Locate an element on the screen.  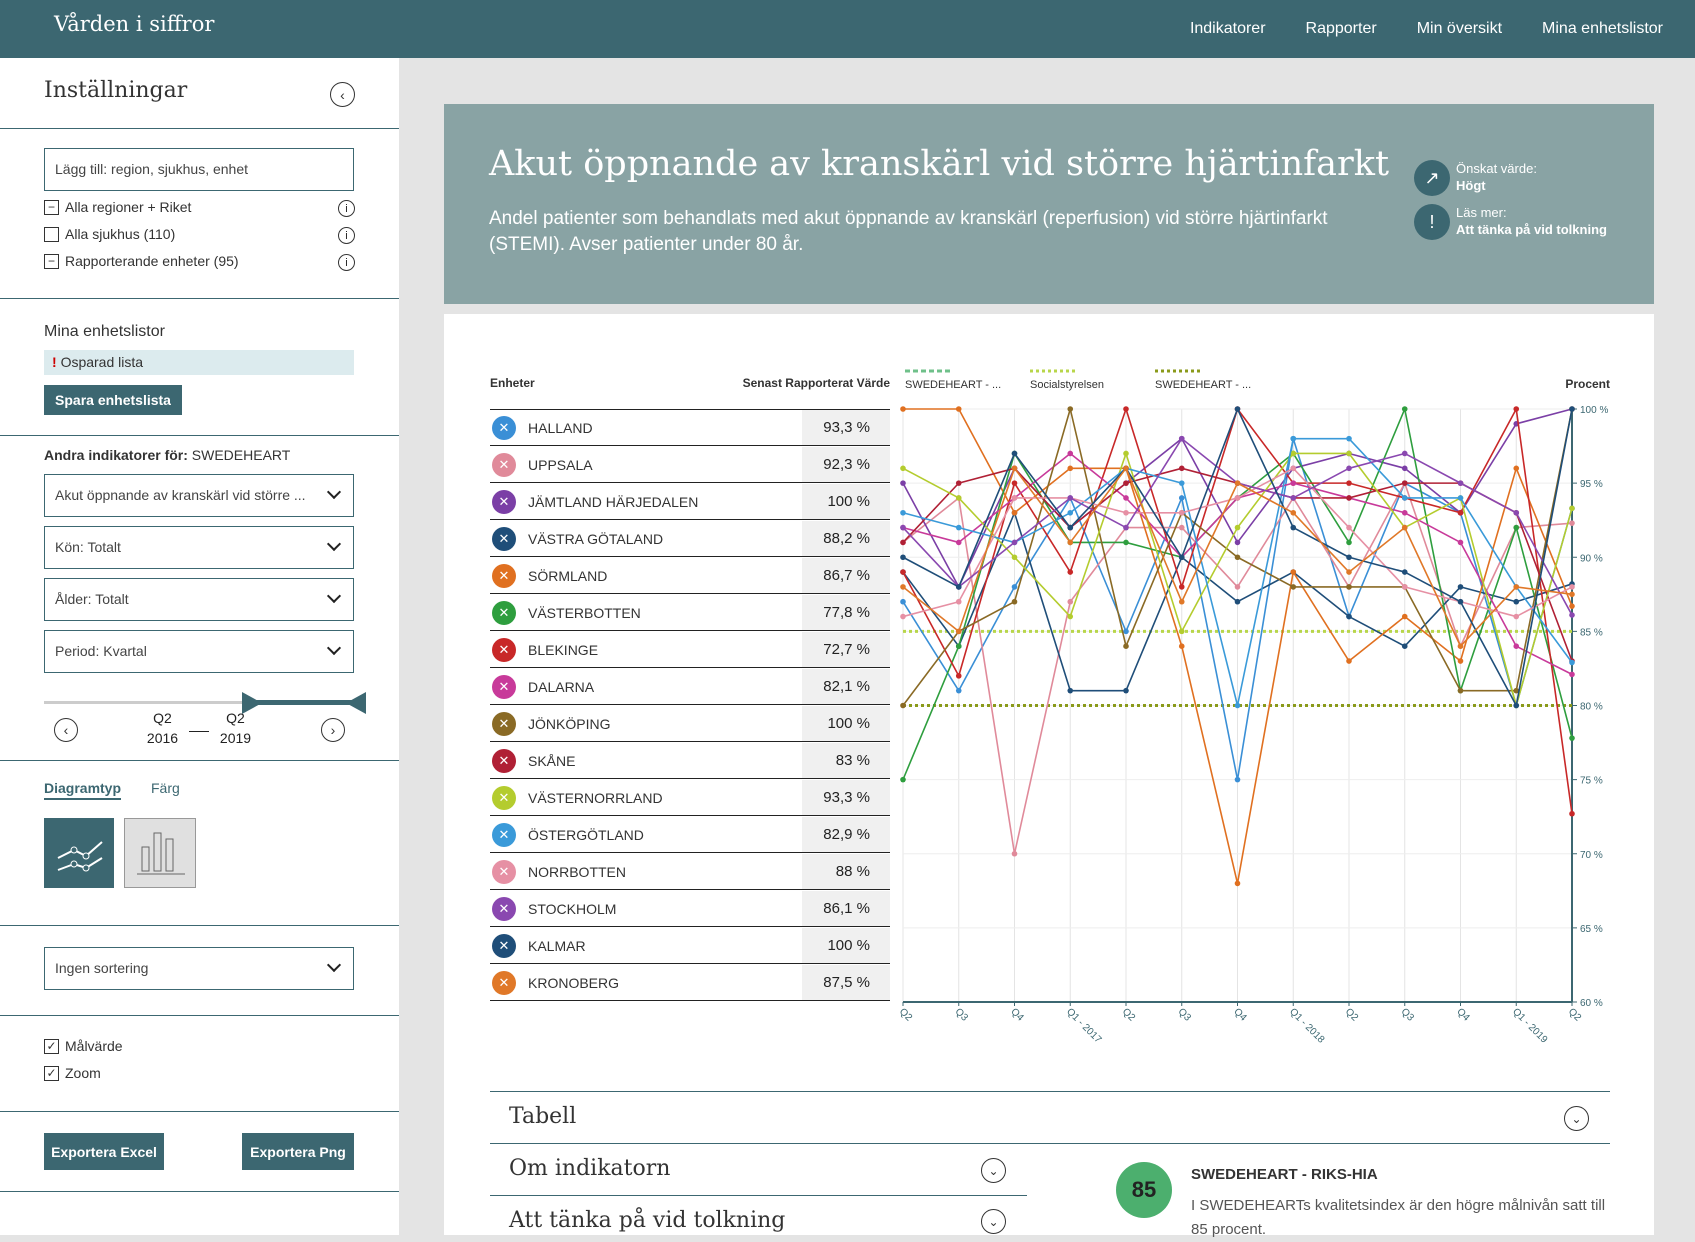
table-row: ✕ UPPSALA 92,3 % is located at coordinates (690, 465).